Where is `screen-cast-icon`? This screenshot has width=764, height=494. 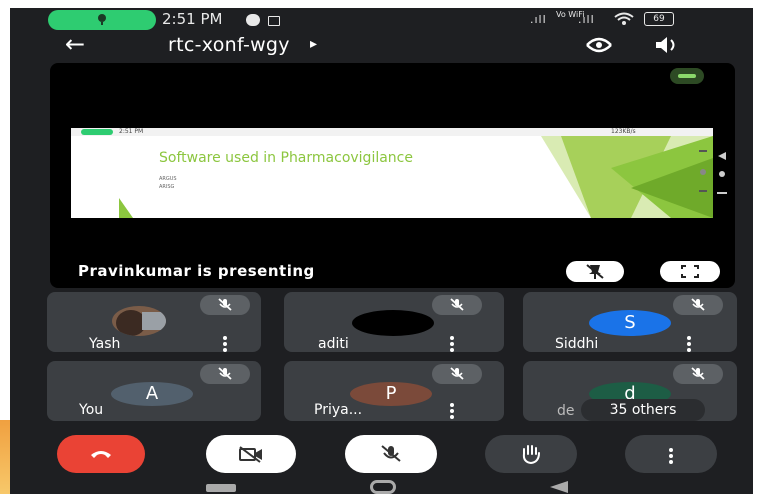
screen-cast-icon is located at coordinates (274, 21).